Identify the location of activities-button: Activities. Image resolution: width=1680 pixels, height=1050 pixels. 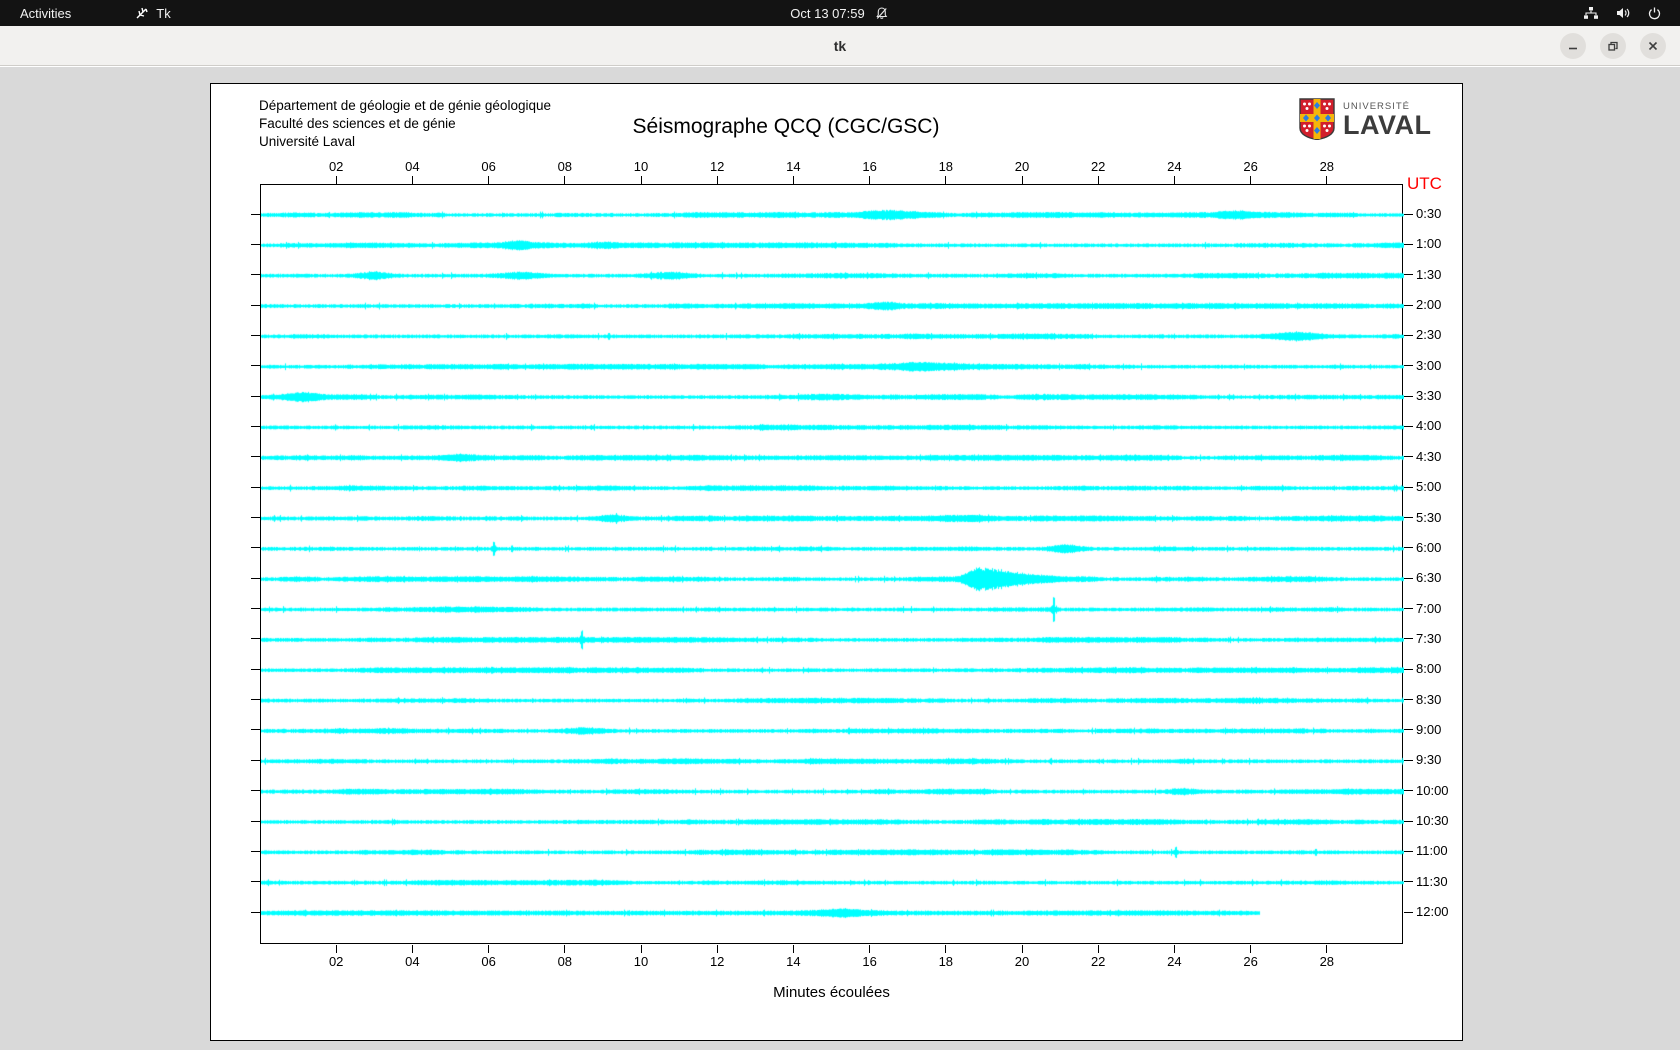
(41, 13).